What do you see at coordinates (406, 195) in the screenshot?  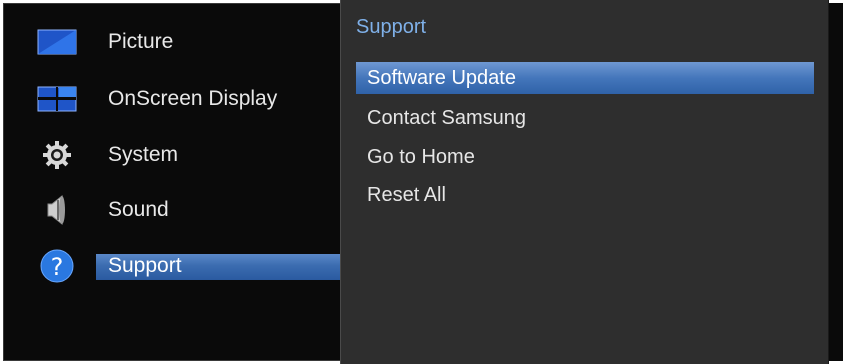 I see `submenu-item-label: Reset All` at bounding box center [406, 195].